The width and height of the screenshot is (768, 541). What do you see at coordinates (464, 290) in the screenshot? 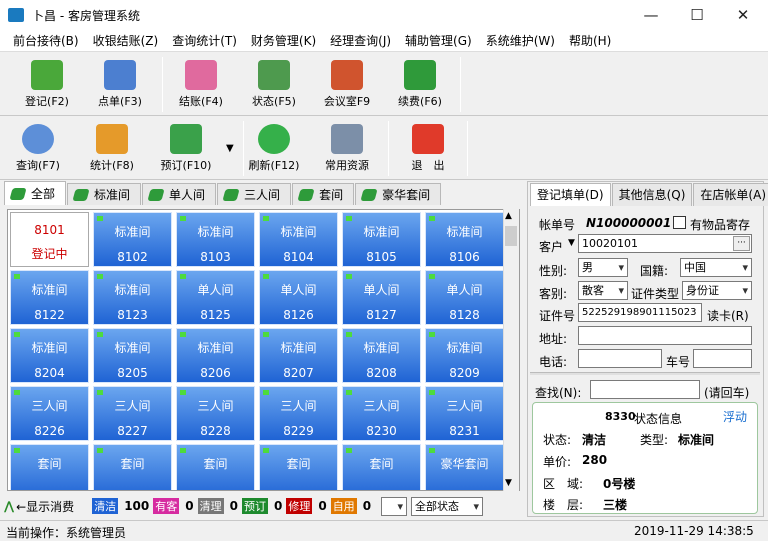
I see `room-type-label: 单人间` at bounding box center [464, 290].